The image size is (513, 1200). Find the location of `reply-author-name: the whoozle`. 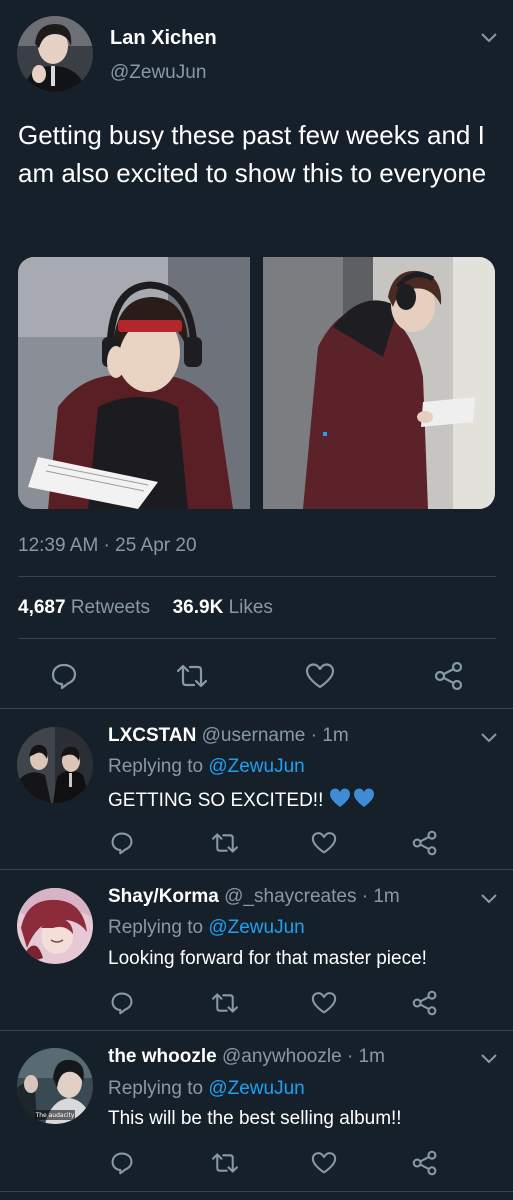

reply-author-name: the whoozle is located at coordinates (162, 1056).